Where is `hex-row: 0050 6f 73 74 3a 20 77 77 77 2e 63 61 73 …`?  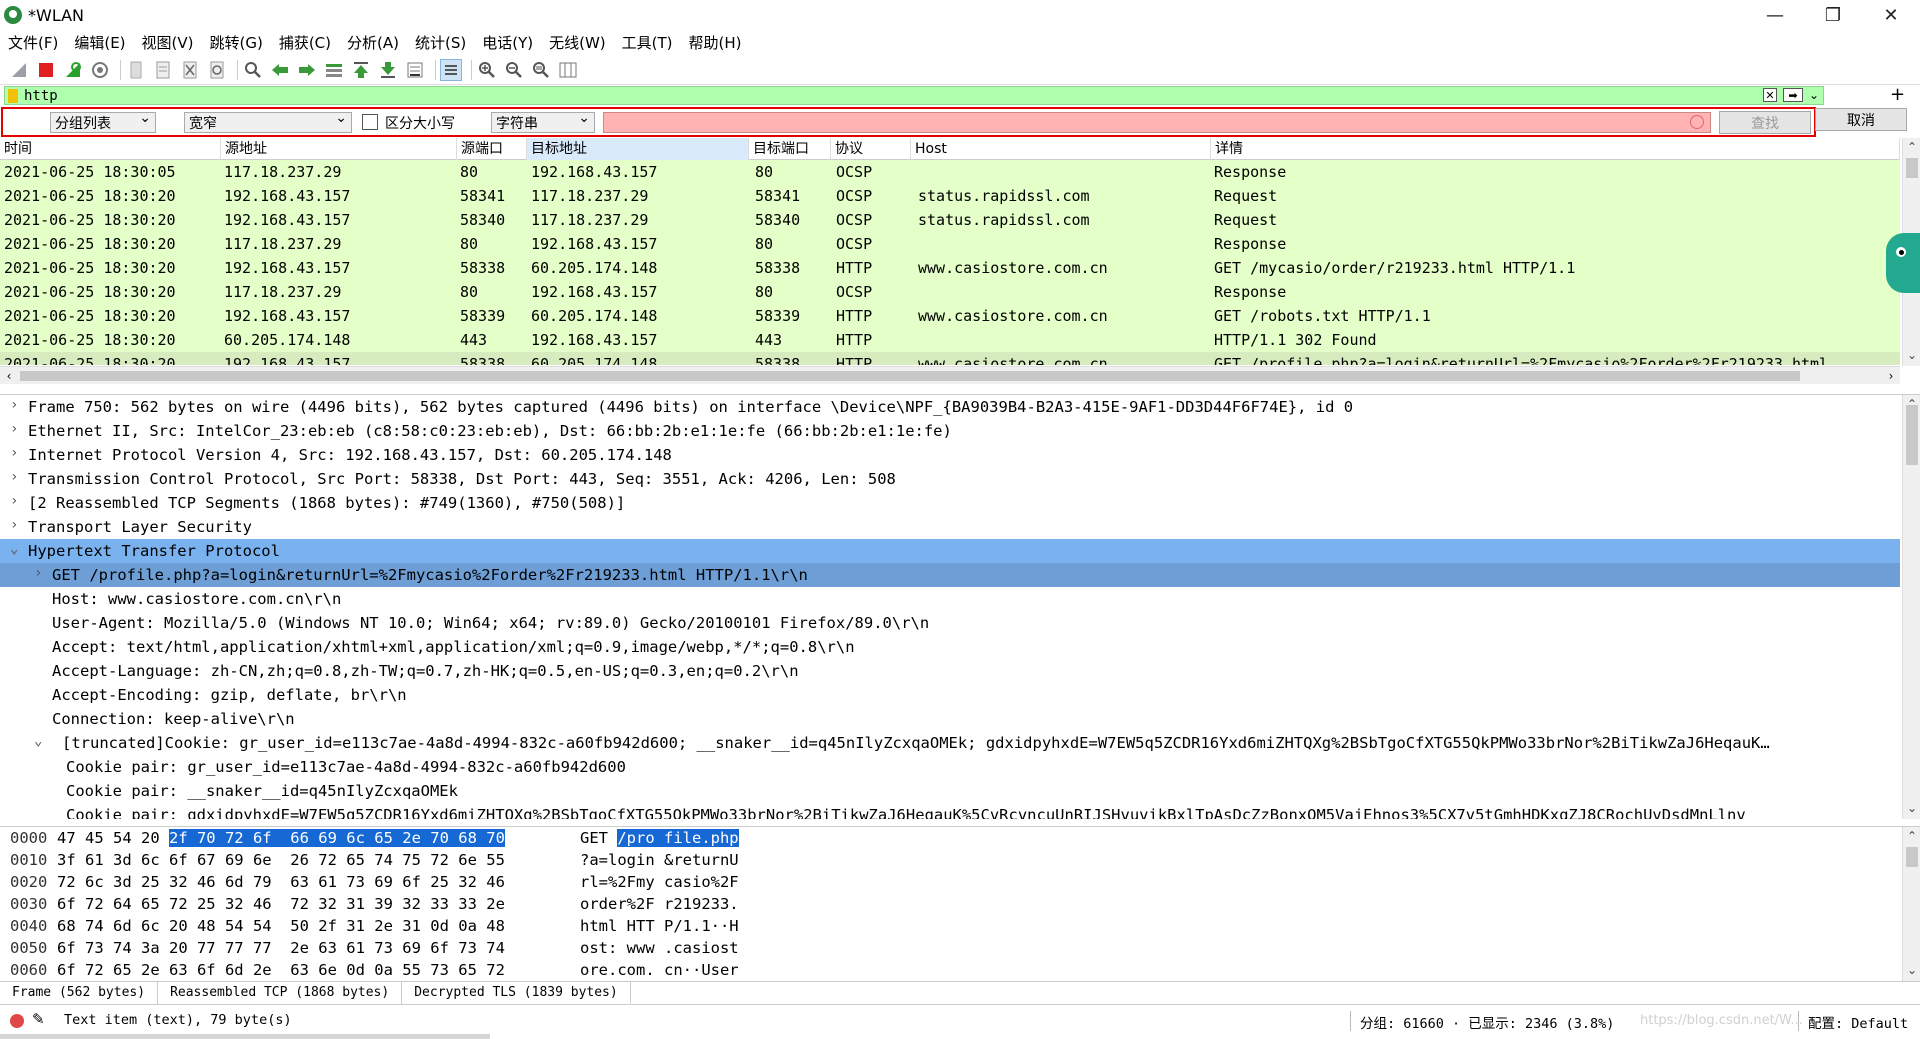 hex-row: 0050 6f 73 74 3a 20 77 77 77 2e 63 61 73 … is located at coordinates (950, 948).